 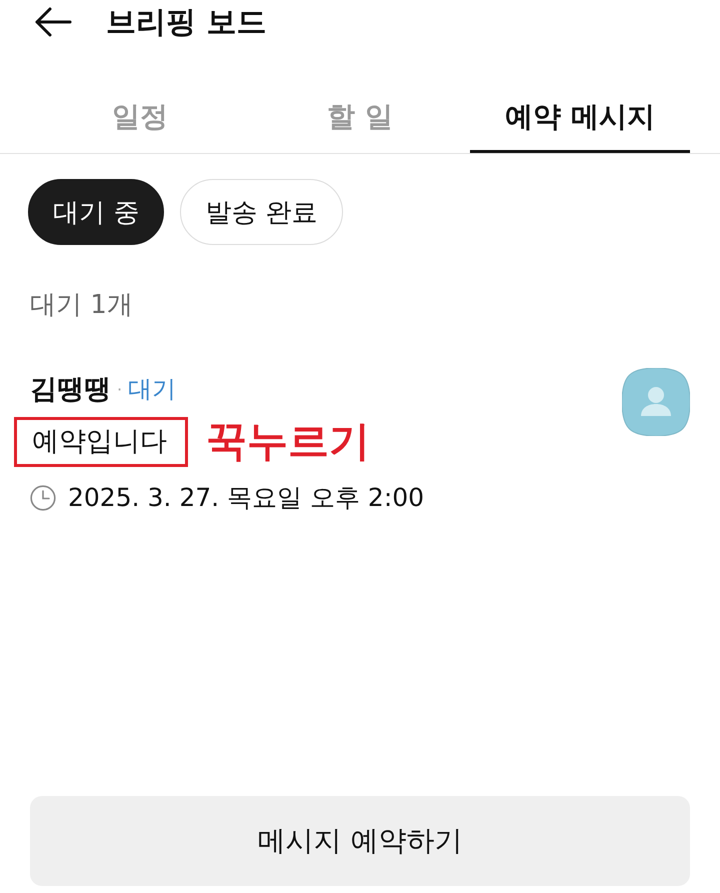 What do you see at coordinates (81, 305) in the screenshot?
I see `pending-count: 대기 1개` at bounding box center [81, 305].